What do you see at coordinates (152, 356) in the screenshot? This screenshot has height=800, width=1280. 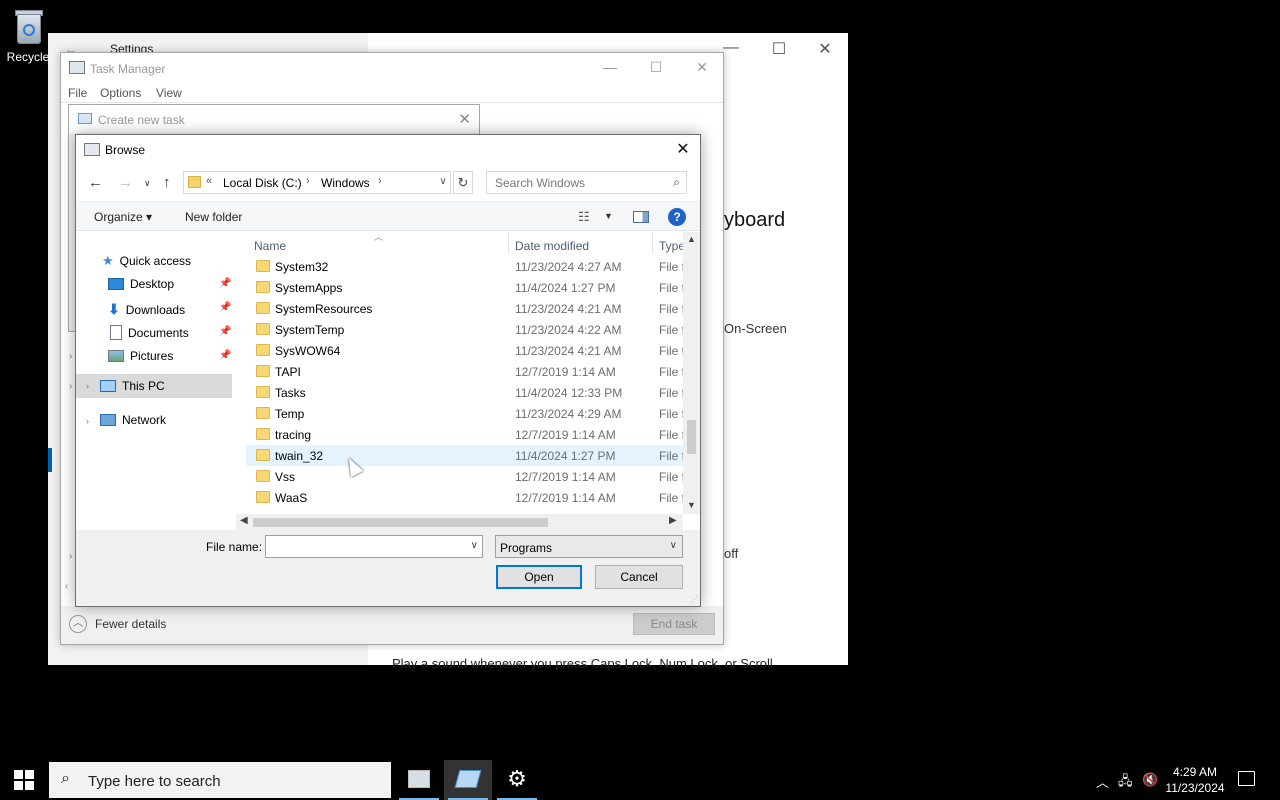 I see `nav-label: Pictures` at bounding box center [152, 356].